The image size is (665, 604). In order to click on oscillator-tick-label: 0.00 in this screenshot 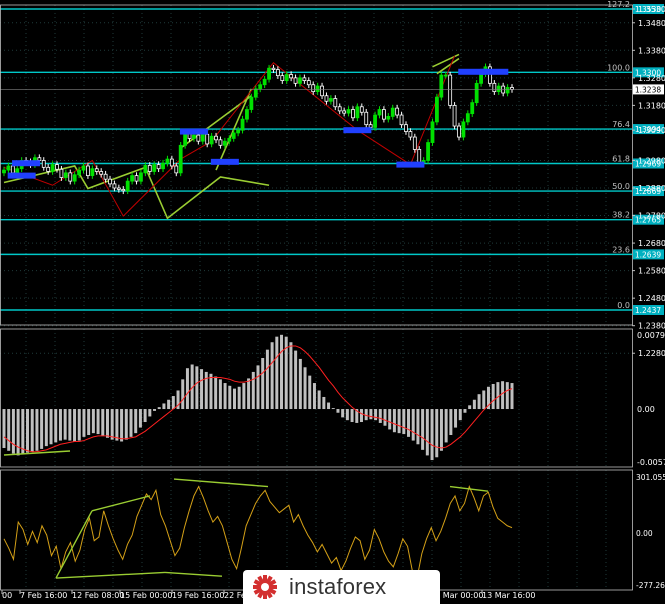, I will do `click(644, 533)`.